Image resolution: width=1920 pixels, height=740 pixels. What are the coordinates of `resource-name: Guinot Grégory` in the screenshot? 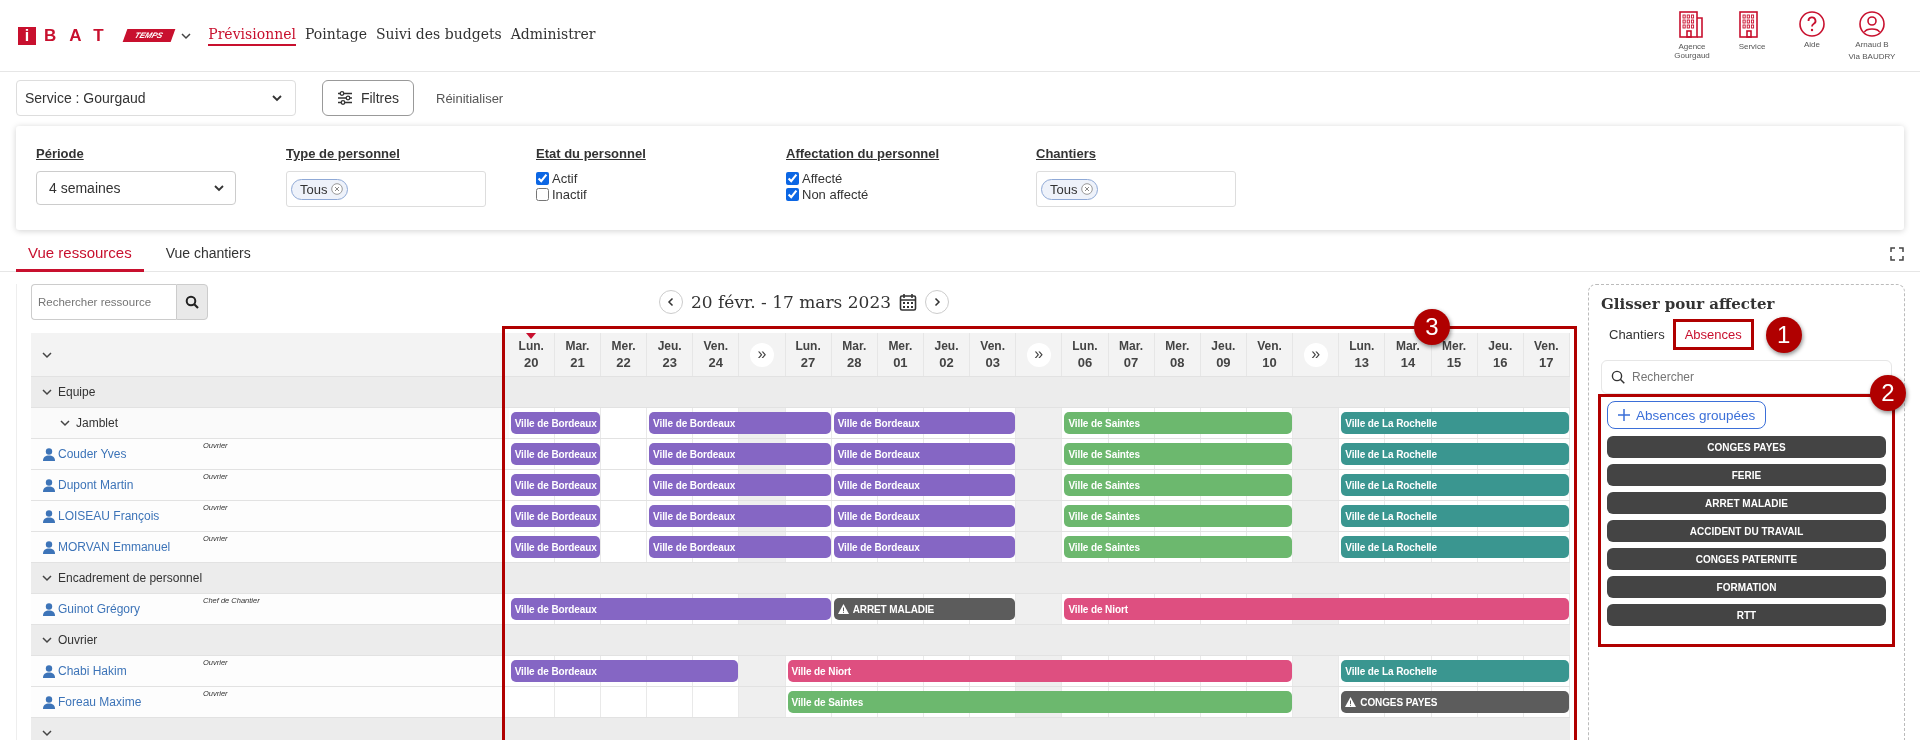 It's located at (99, 609).